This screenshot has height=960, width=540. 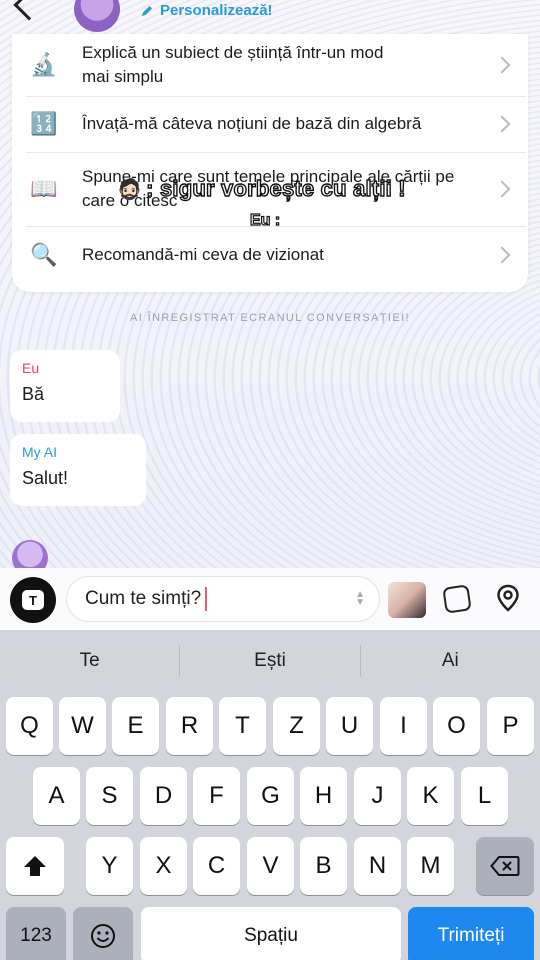 I want to click on key-v: V, so click(x=270, y=866).